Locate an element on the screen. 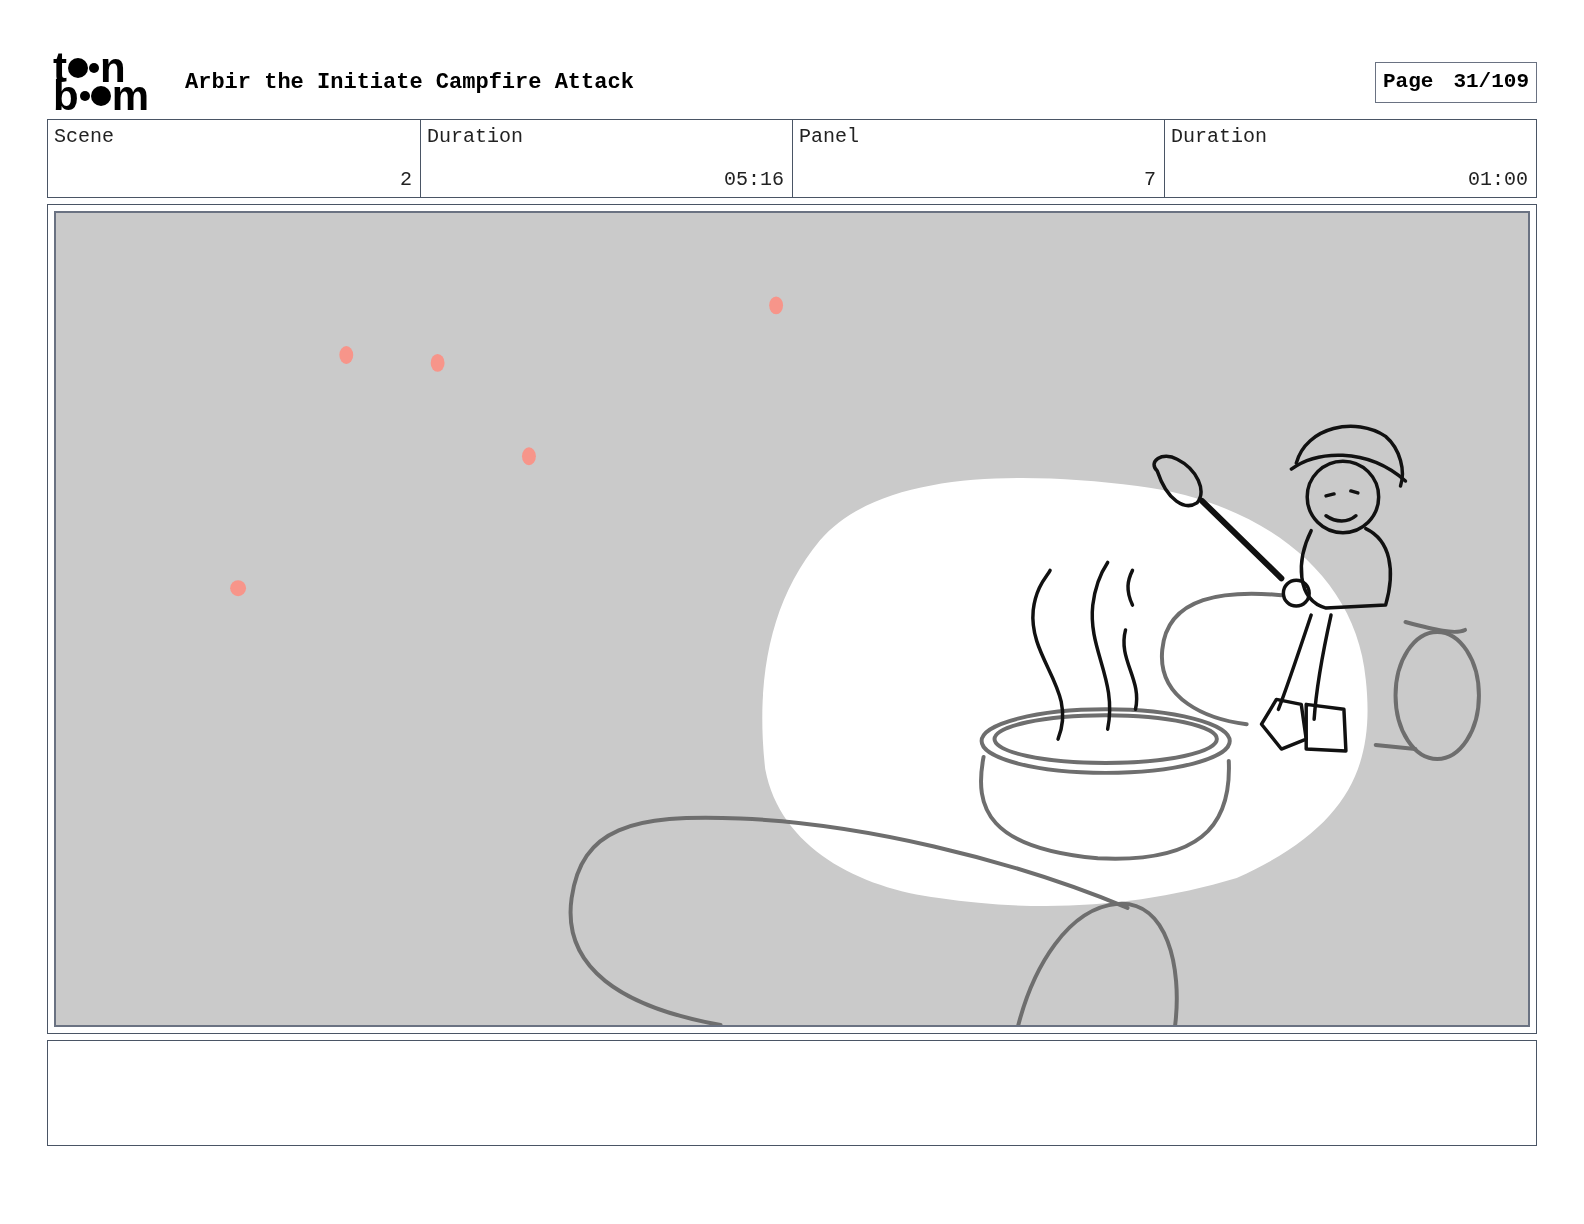 The image size is (1584, 1224). table-cell-text: 2 is located at coordinates (406, 180).